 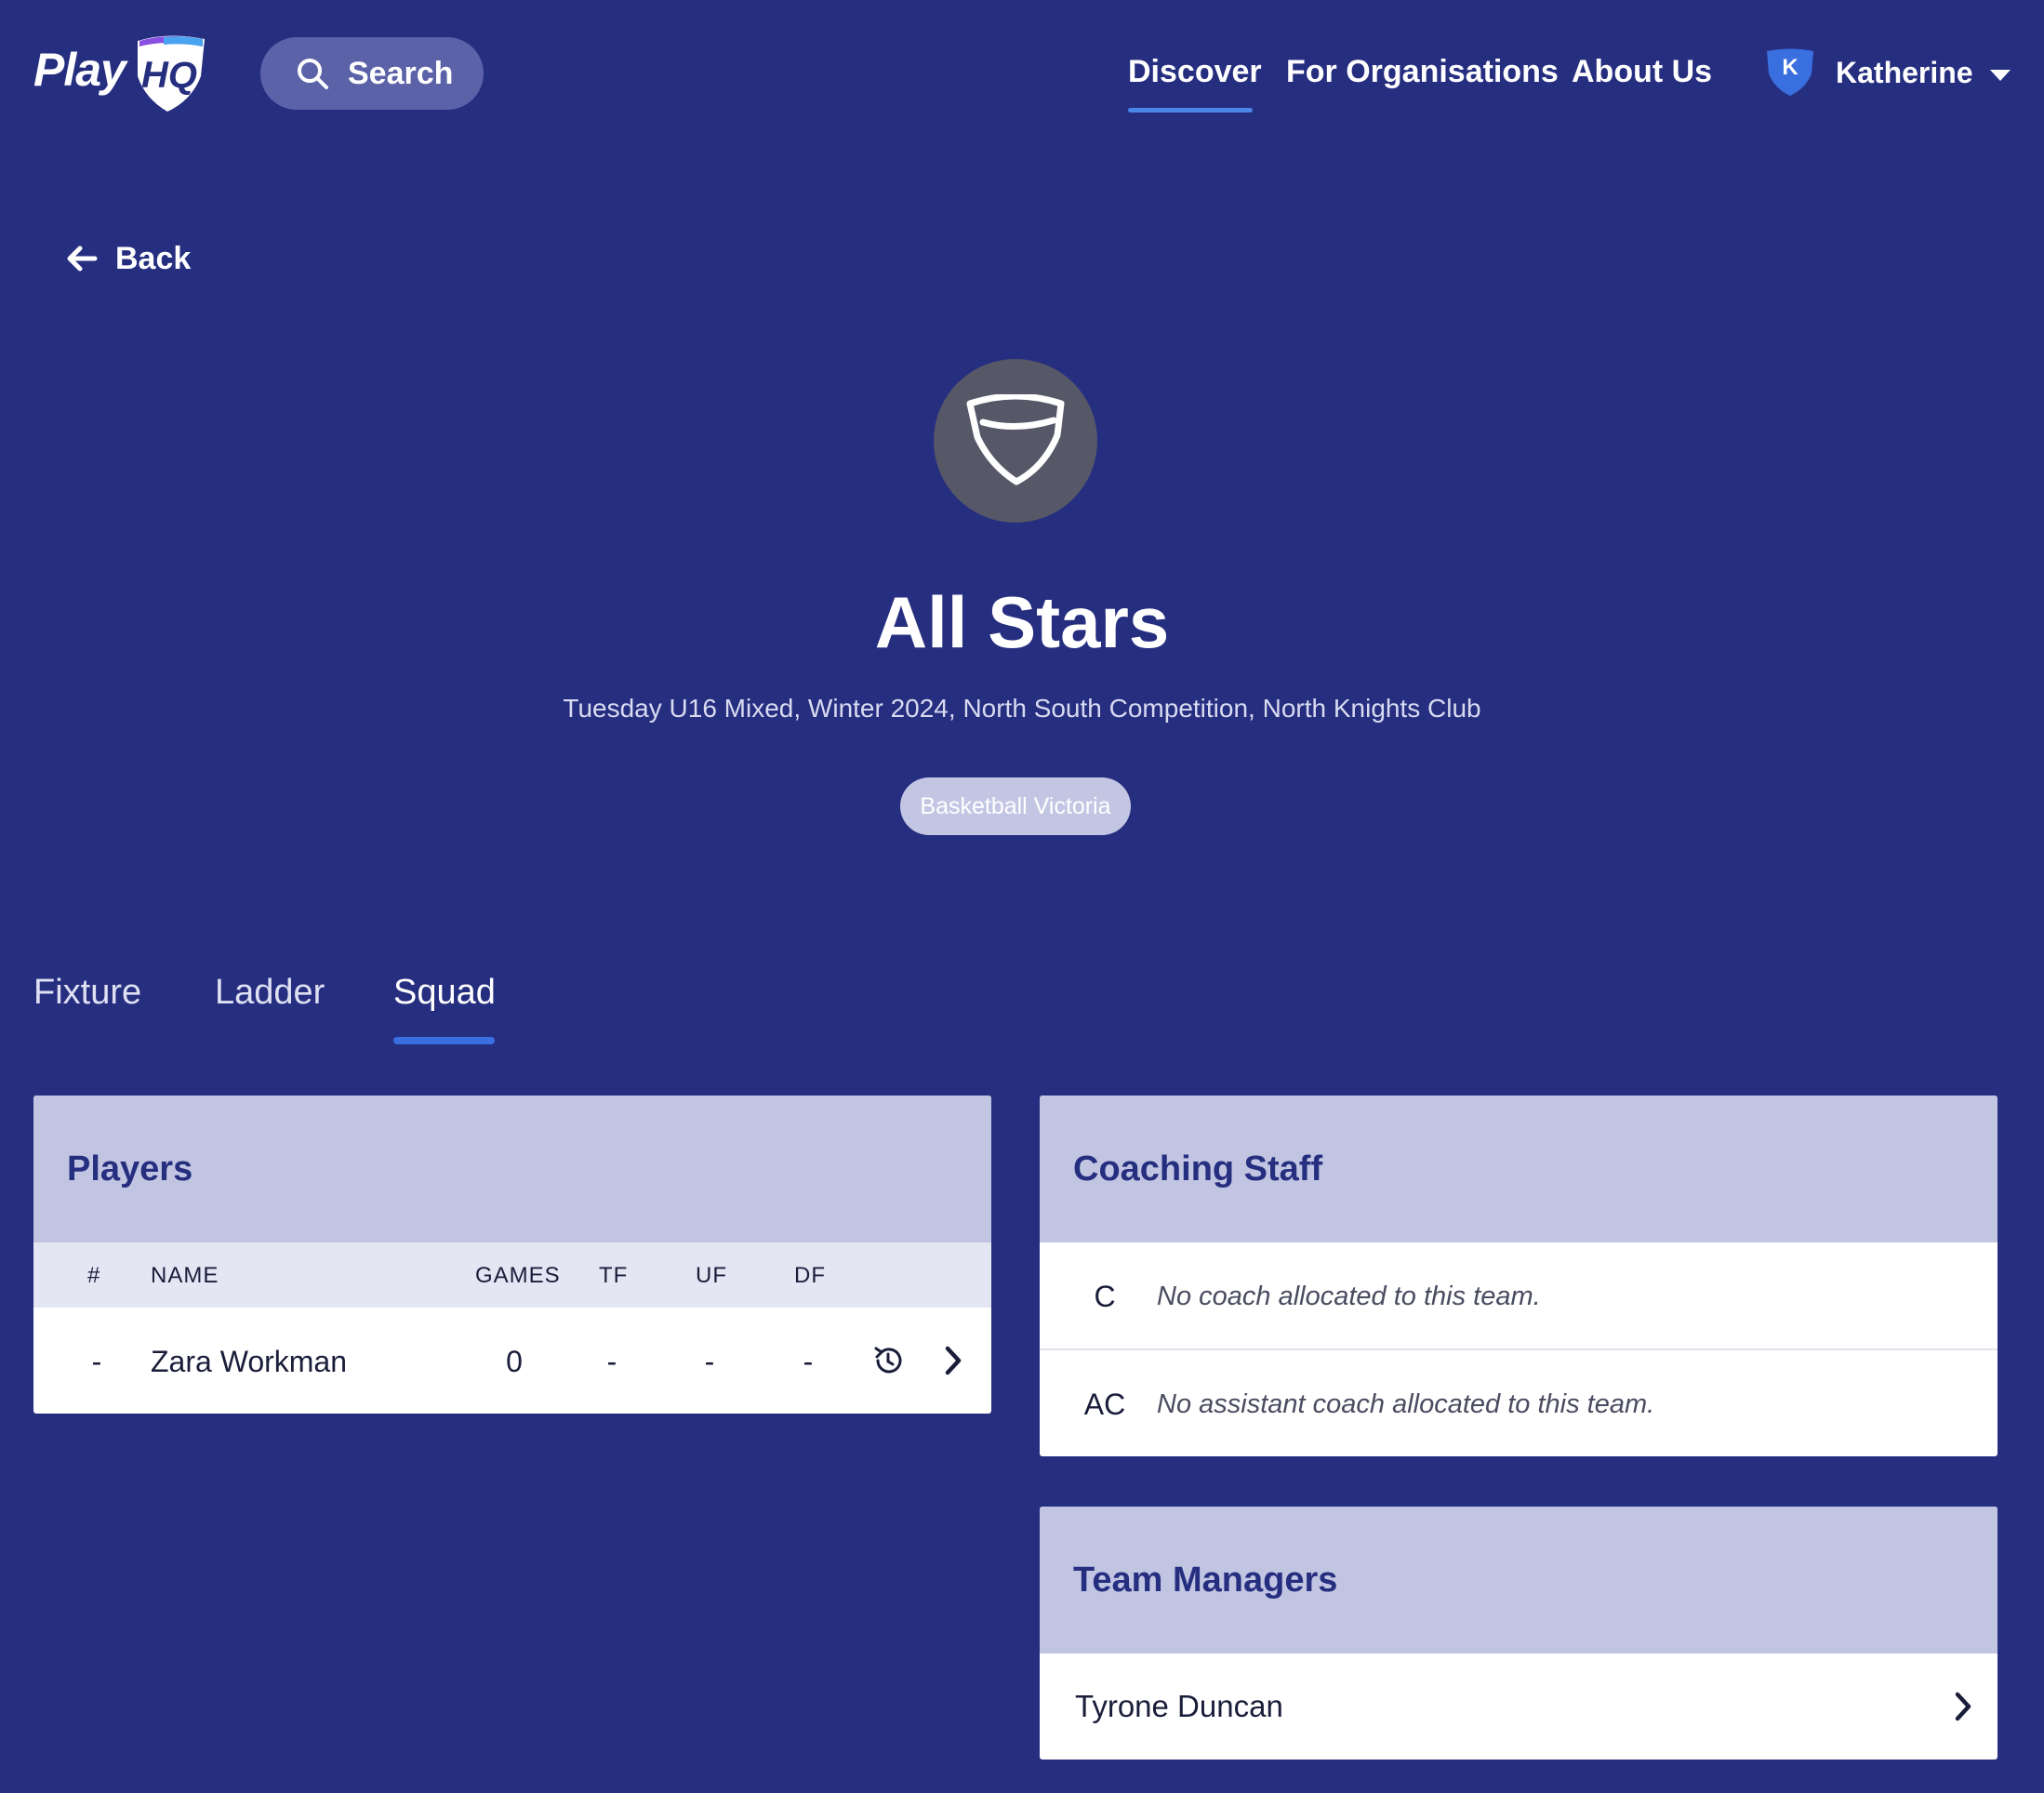 I want to click on avatar: K, so click(x=1790, y=72).